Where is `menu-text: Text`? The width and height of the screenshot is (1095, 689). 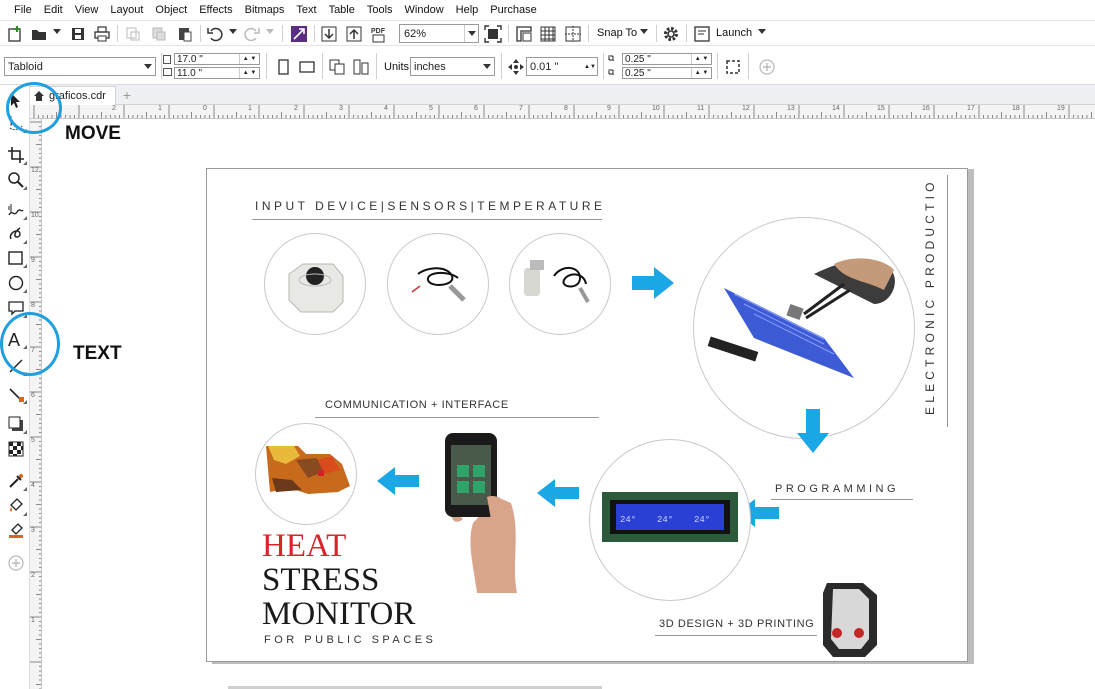
menu-text: Text is located at coordinates (306, 10).